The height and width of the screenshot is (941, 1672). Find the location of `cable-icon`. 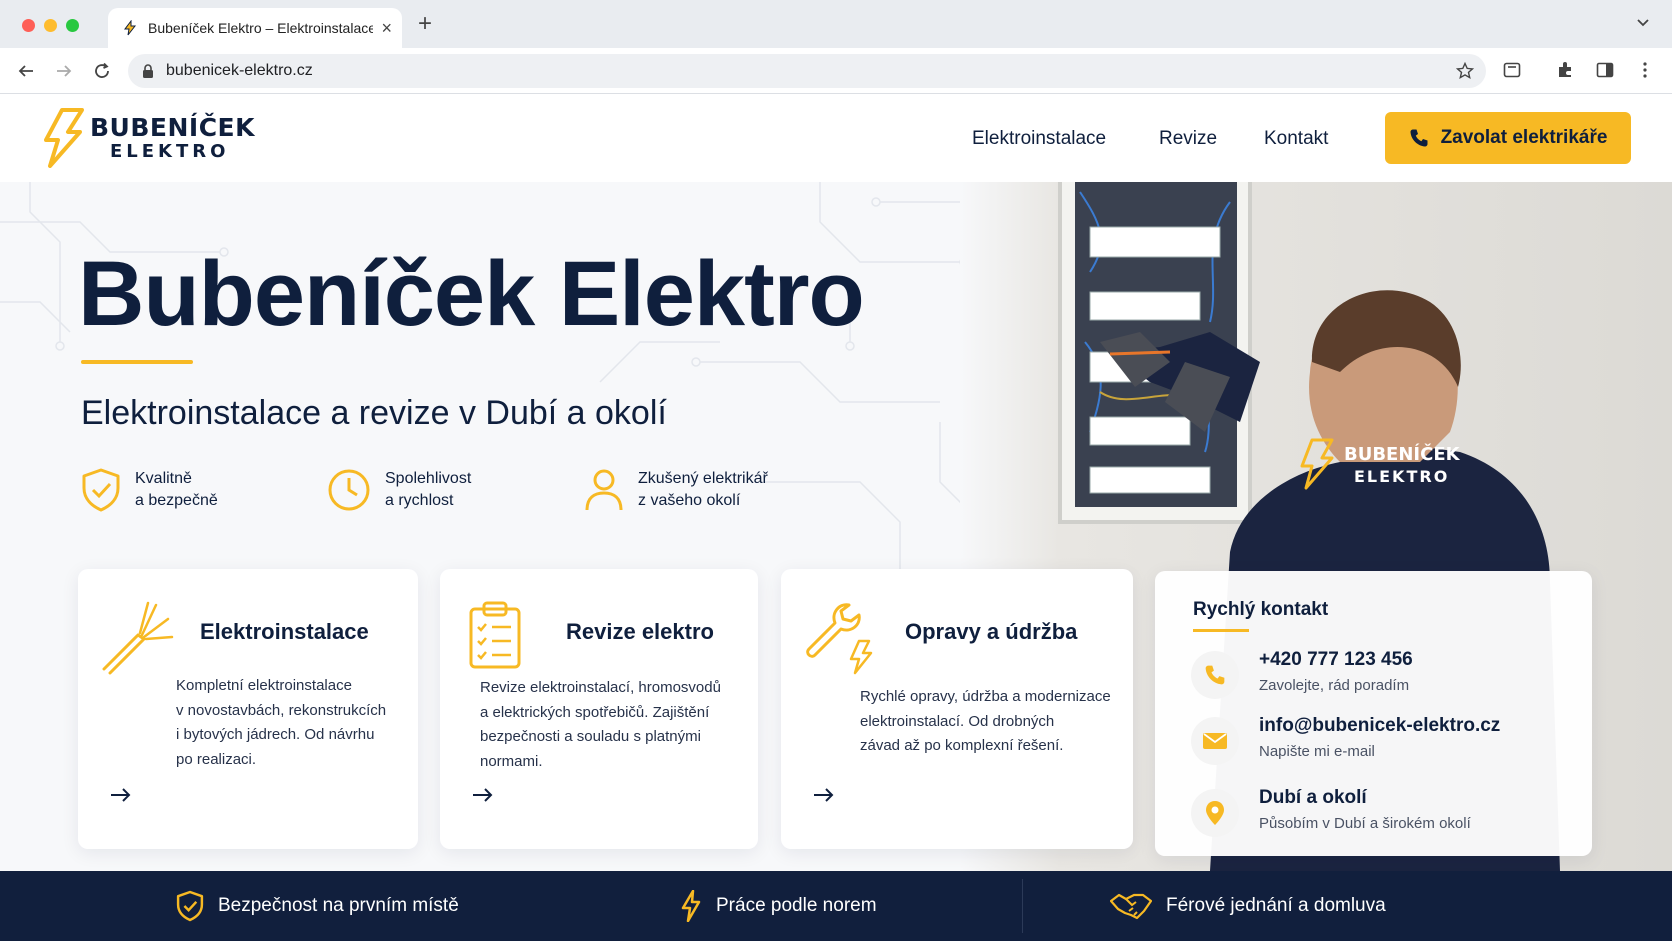

cable-icon is located at coordinates (138, 638).